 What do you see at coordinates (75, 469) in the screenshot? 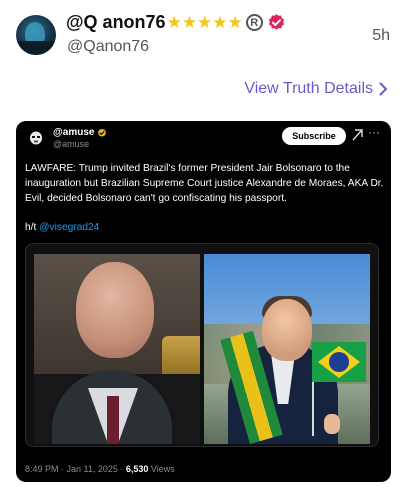
I see `embed-post-time: 8:49 PM · Jan 11, 2025 ·` at bounding box center [75, 469].